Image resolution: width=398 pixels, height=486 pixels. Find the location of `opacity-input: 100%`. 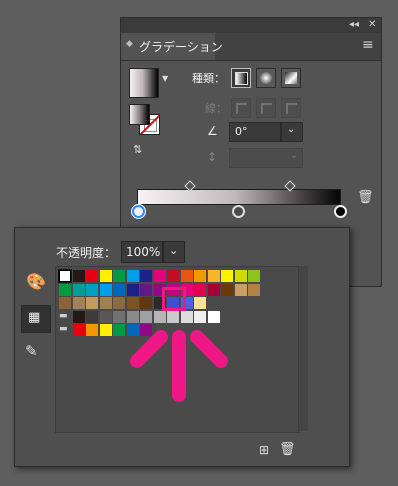

opacity-input: 100% is located at coordinates (142, 252).